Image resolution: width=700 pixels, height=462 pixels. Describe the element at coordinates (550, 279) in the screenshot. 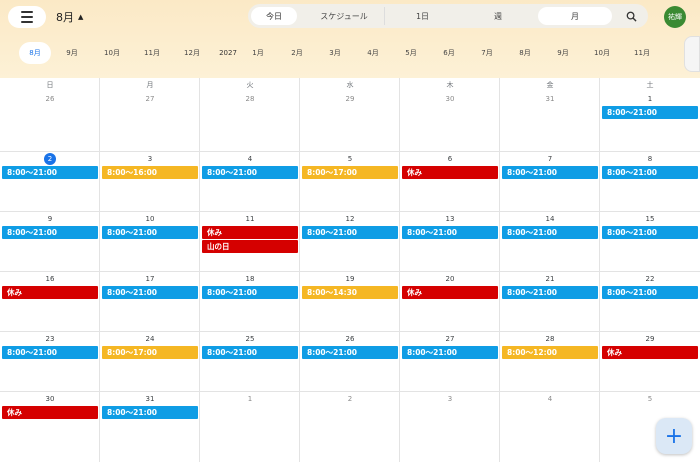

I see `day-number: 21` at that location.